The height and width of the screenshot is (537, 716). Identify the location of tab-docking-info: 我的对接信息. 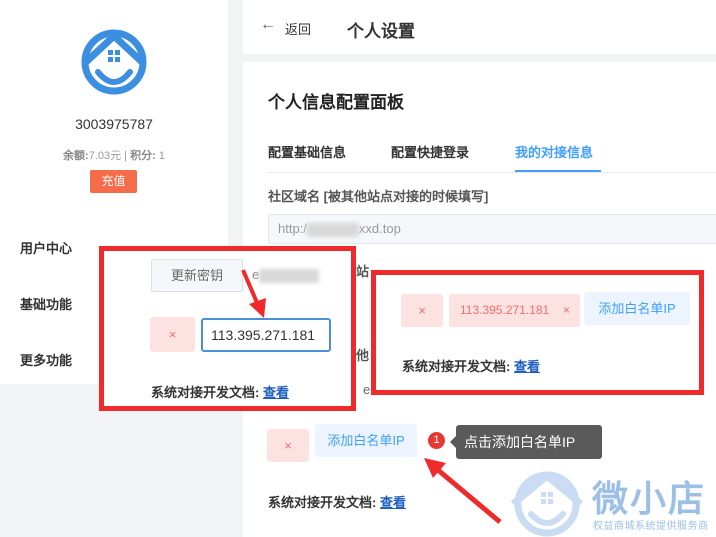
(554, 151).